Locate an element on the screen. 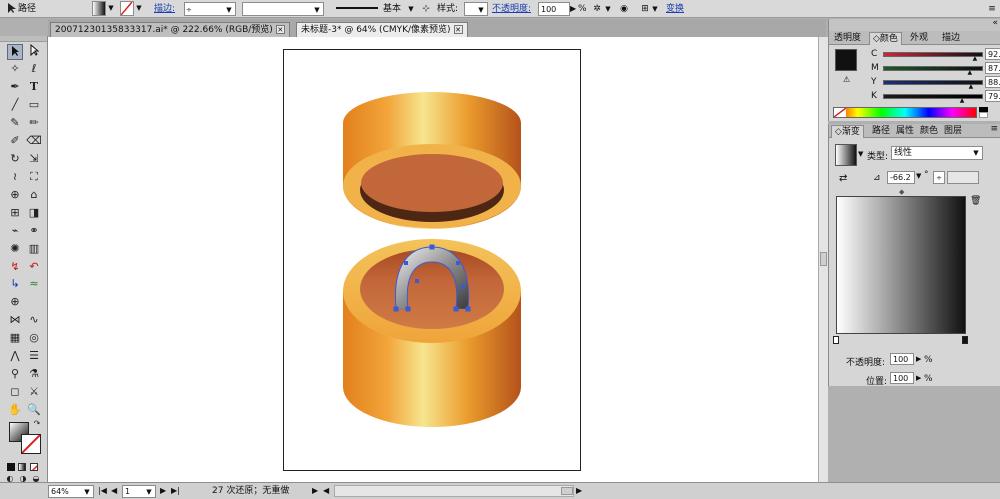 This screenshot has width=1000, height=499. wave-icon: ∿ is located at coordinates (34, 320).